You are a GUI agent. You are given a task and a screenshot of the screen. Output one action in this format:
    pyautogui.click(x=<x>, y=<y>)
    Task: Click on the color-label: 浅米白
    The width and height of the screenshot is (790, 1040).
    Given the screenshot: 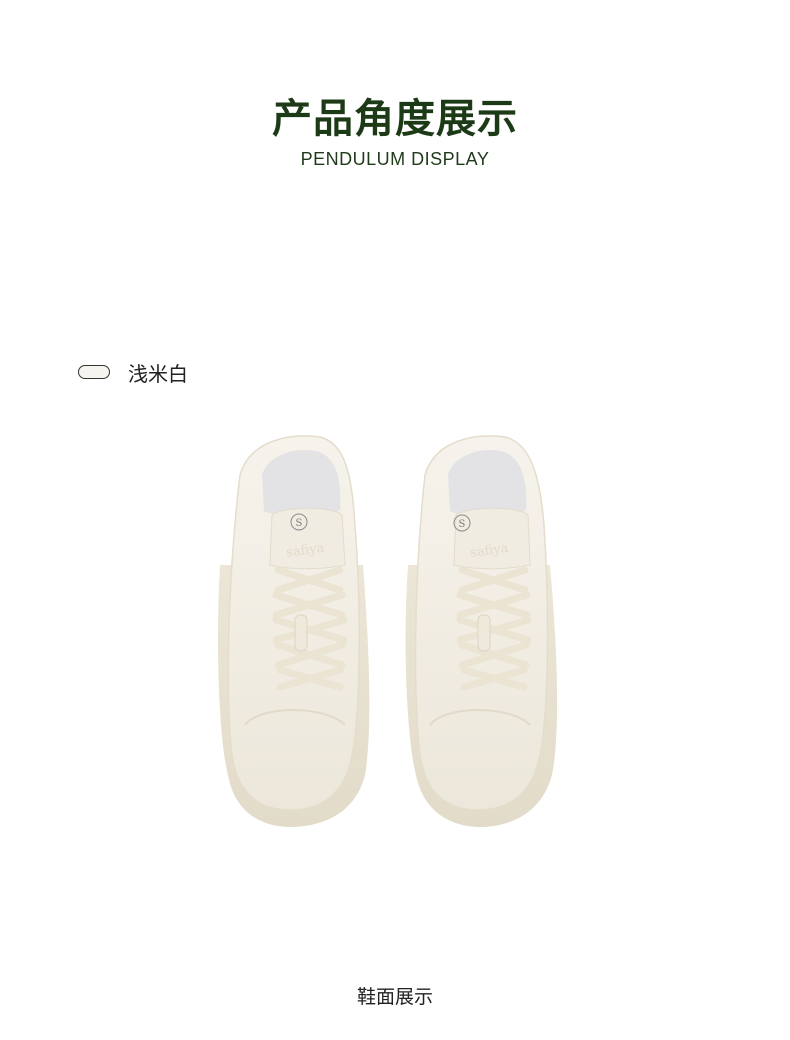 What is the action you would take?
    pyautogui.click(x=158, y=373)
    